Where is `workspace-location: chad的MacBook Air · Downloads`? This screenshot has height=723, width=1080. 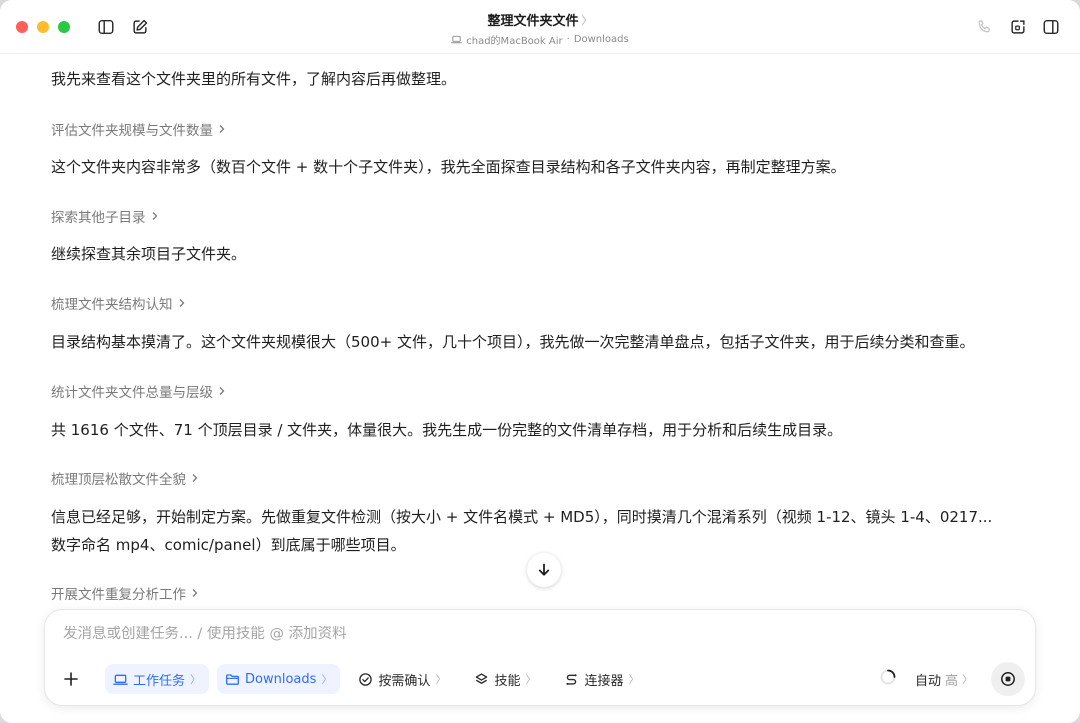
workspace-location: chad的MacBook Air · Downloads is located at coordinates (540, 39).